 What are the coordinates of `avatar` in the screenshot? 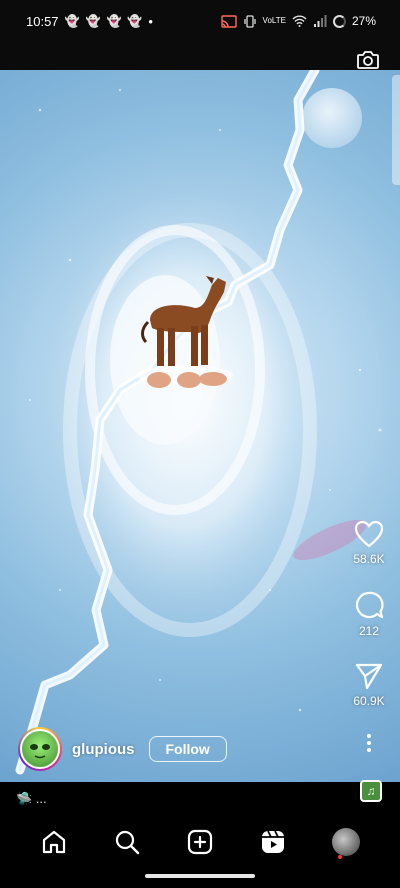 It's located at (40, 749).